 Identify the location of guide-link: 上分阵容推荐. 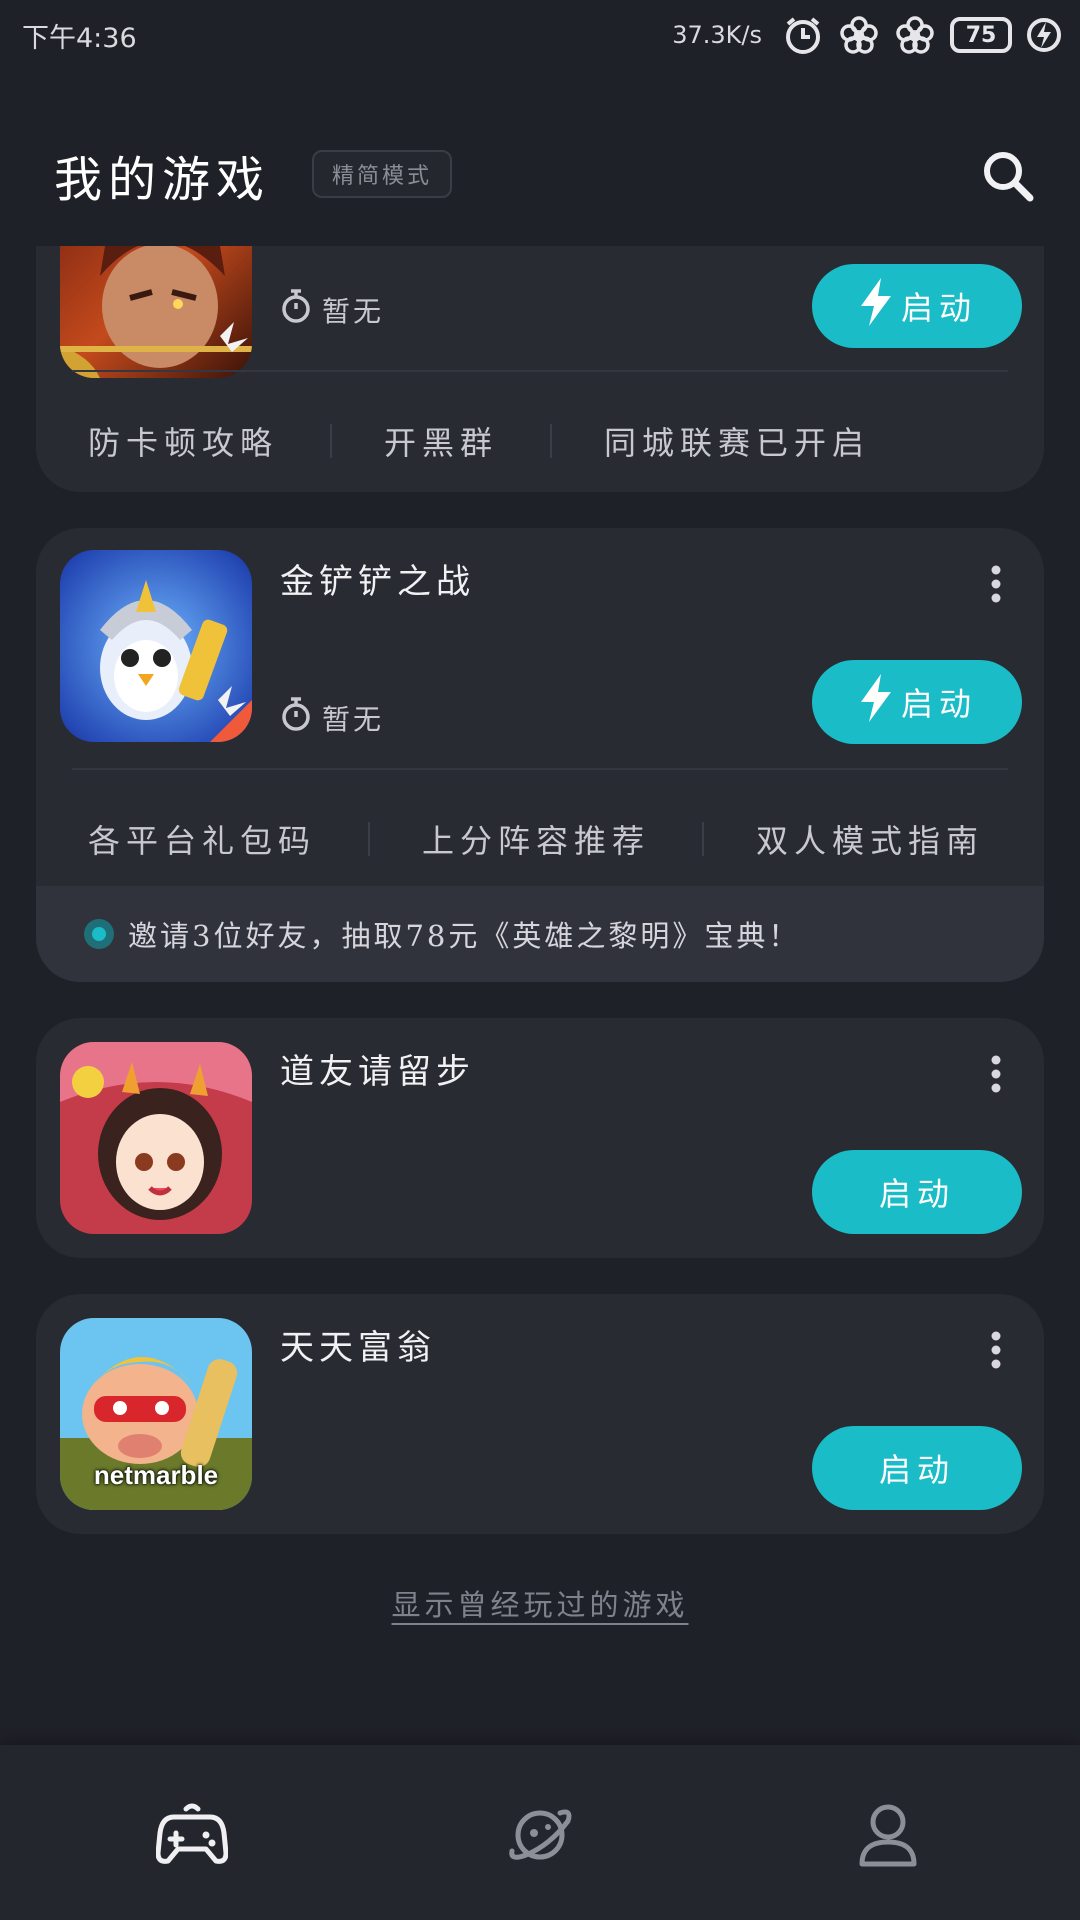
(536, 839).